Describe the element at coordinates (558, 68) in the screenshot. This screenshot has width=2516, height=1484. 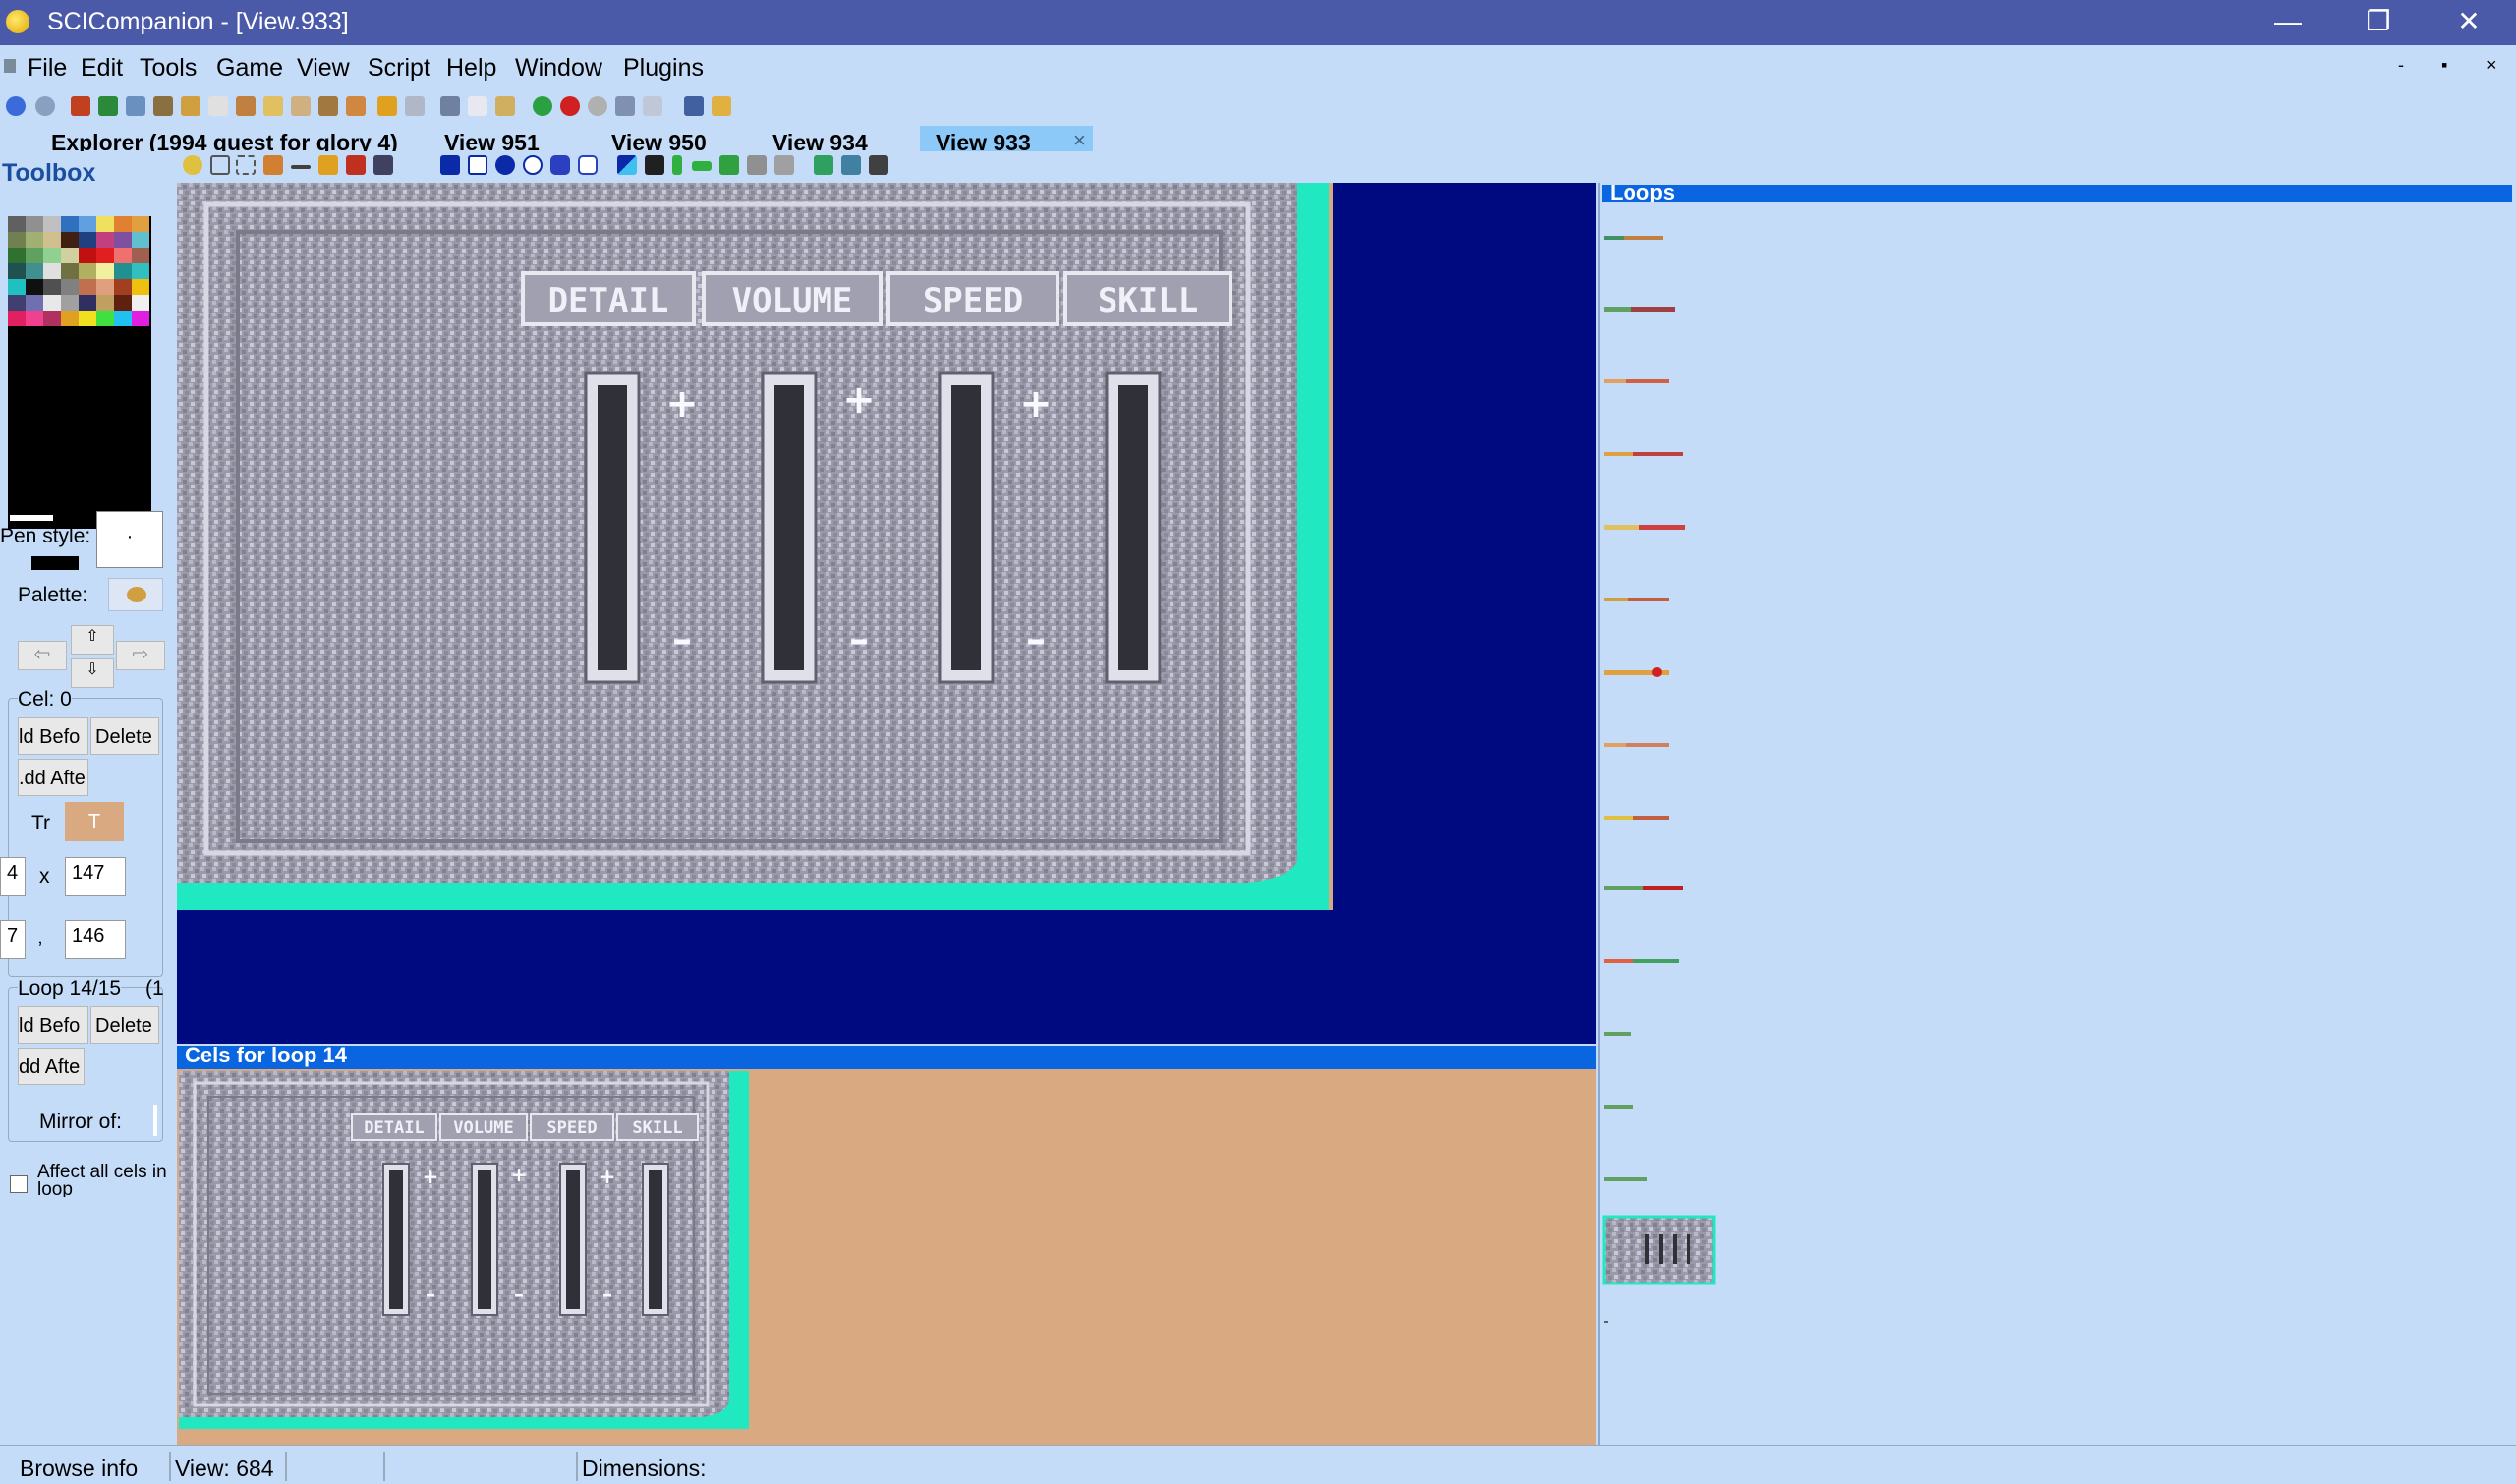
I see `menu-window: Window` at that location.